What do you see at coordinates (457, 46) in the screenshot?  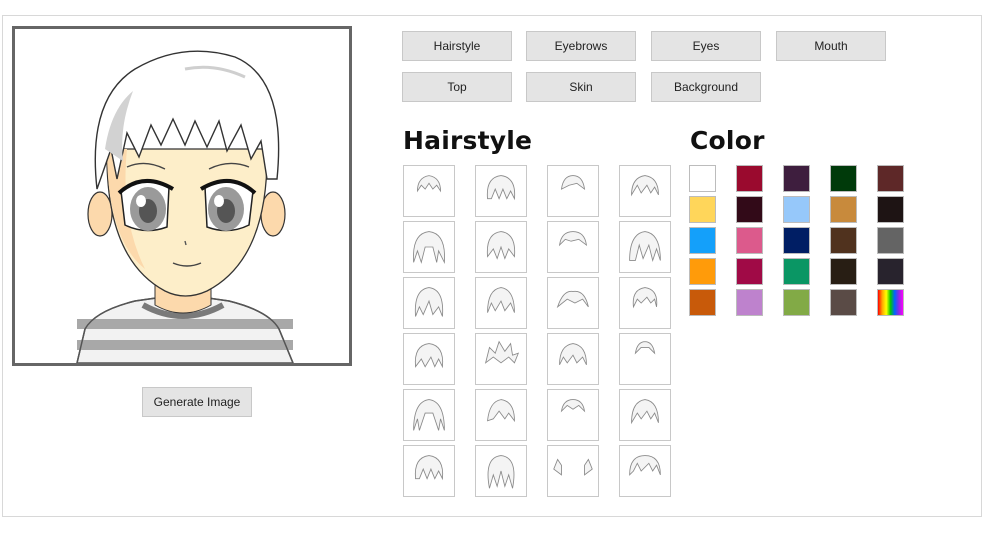 I see `tab-hairstyle: Hairstyle` at bounding box center [457, 46].